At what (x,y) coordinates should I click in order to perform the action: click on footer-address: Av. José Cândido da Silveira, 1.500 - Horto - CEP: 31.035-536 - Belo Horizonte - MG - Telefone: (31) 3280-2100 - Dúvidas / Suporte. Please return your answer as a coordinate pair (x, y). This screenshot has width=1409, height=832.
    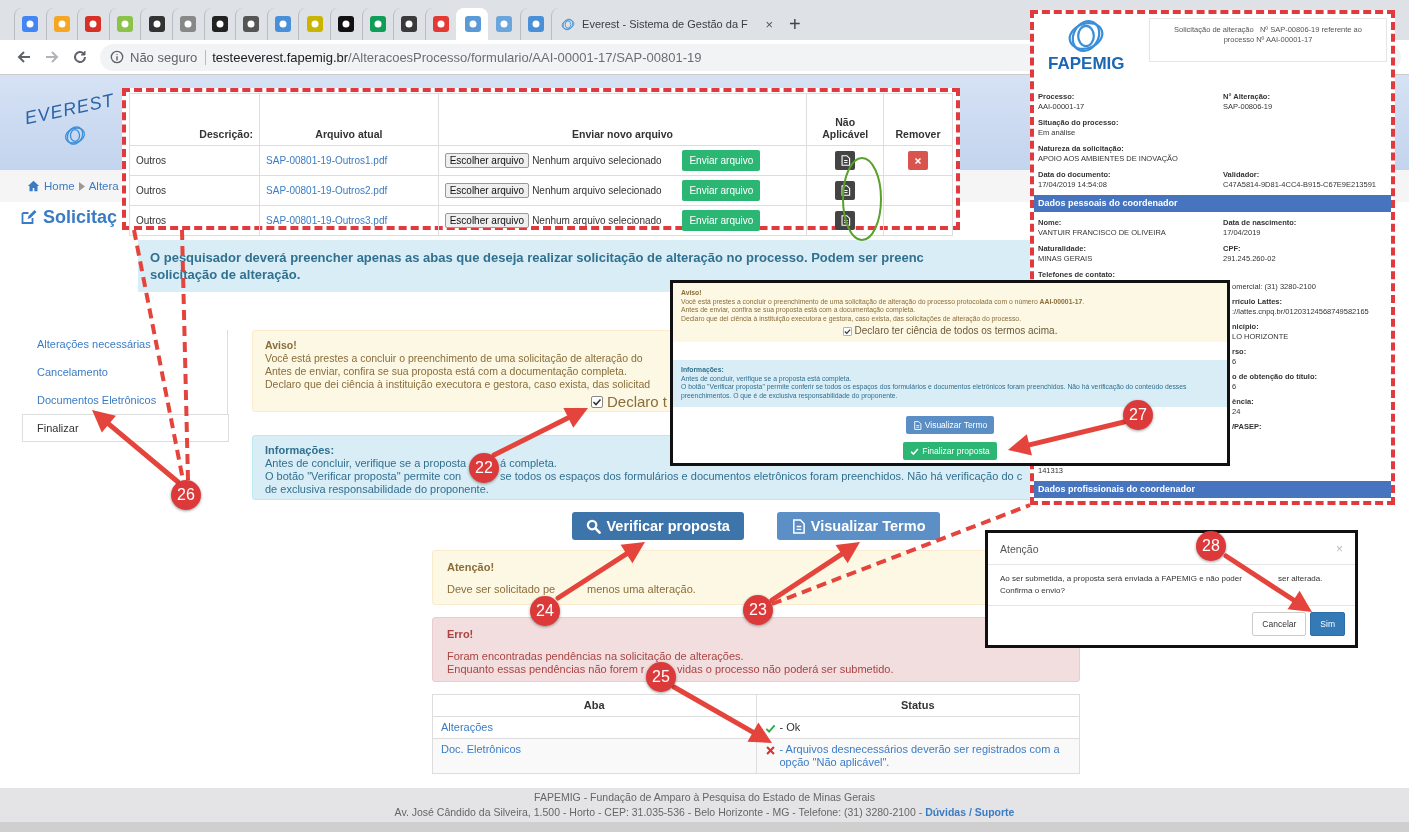
    Looking at the image, I should click on (704, 812).